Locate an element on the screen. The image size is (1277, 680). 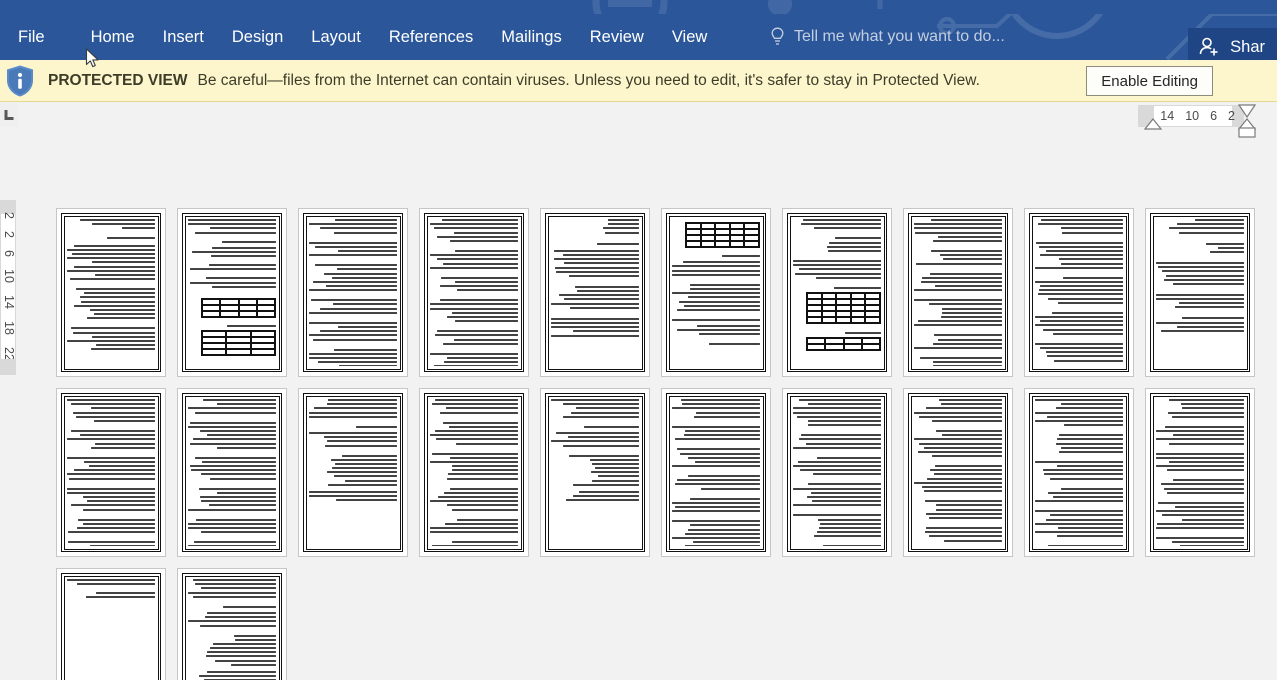
hruler-tick-6: 6 is located at coordinates (1214, 116).